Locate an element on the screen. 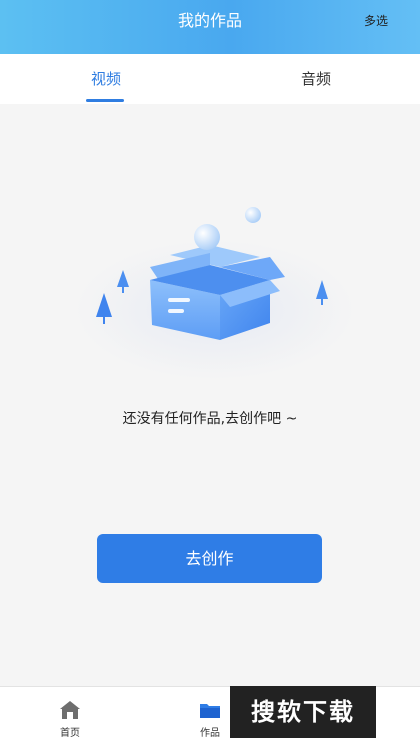  empty-state-message: 还没有任何作品,去创作吧 ~ is located at coordinates (210, 419).